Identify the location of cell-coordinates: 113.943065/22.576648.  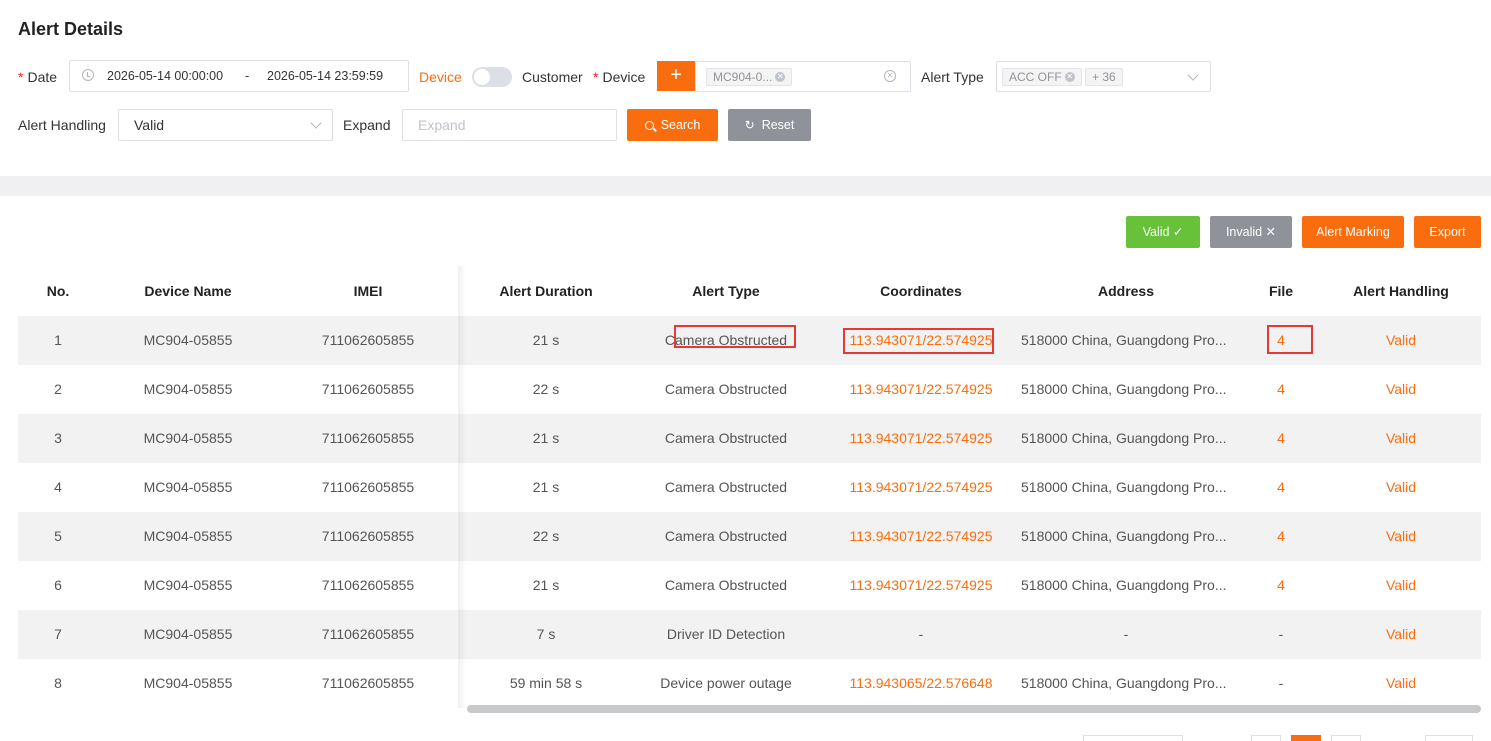
(921, 683).